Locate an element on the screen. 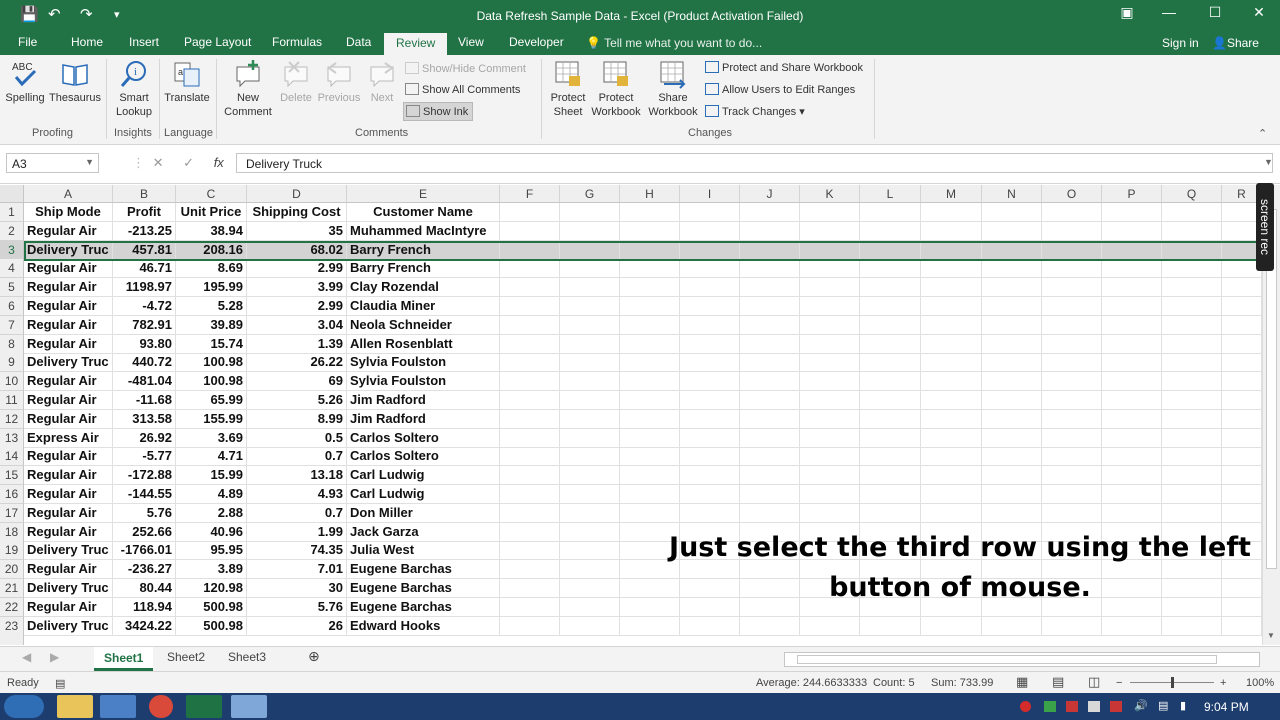 This screenshot has height=720, width=1280. table-cell: Julia West is located at coordinates (423, 551).